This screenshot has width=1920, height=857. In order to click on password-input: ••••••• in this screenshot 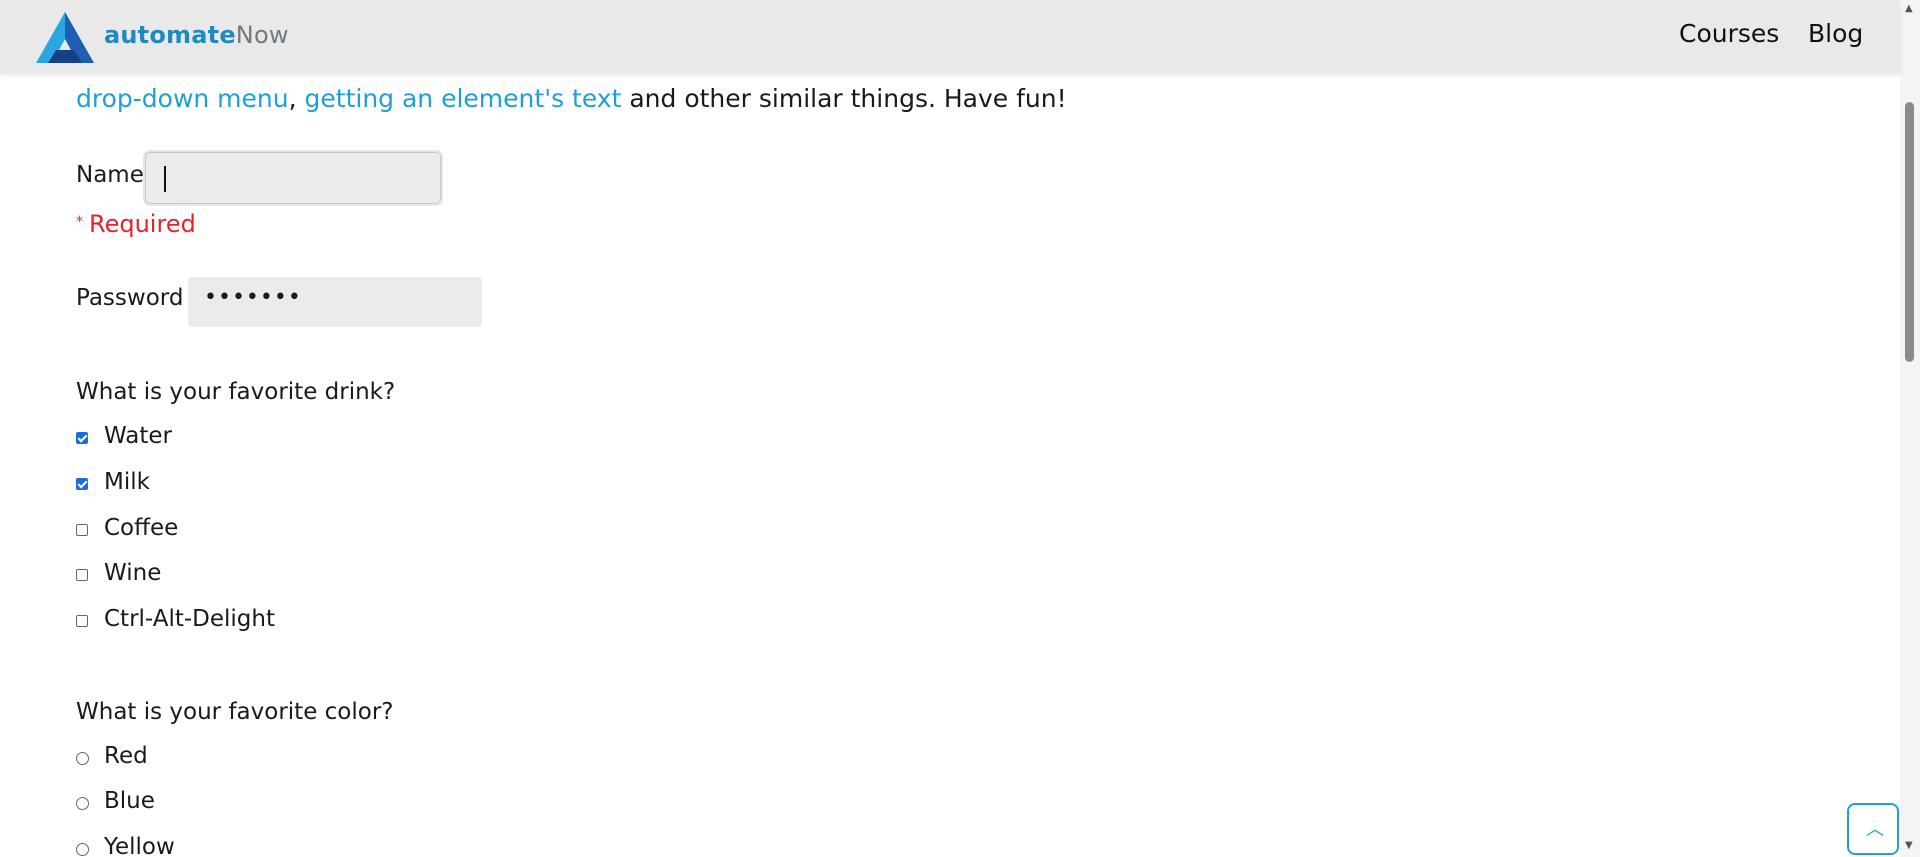, I will do `click(335, 302)`.